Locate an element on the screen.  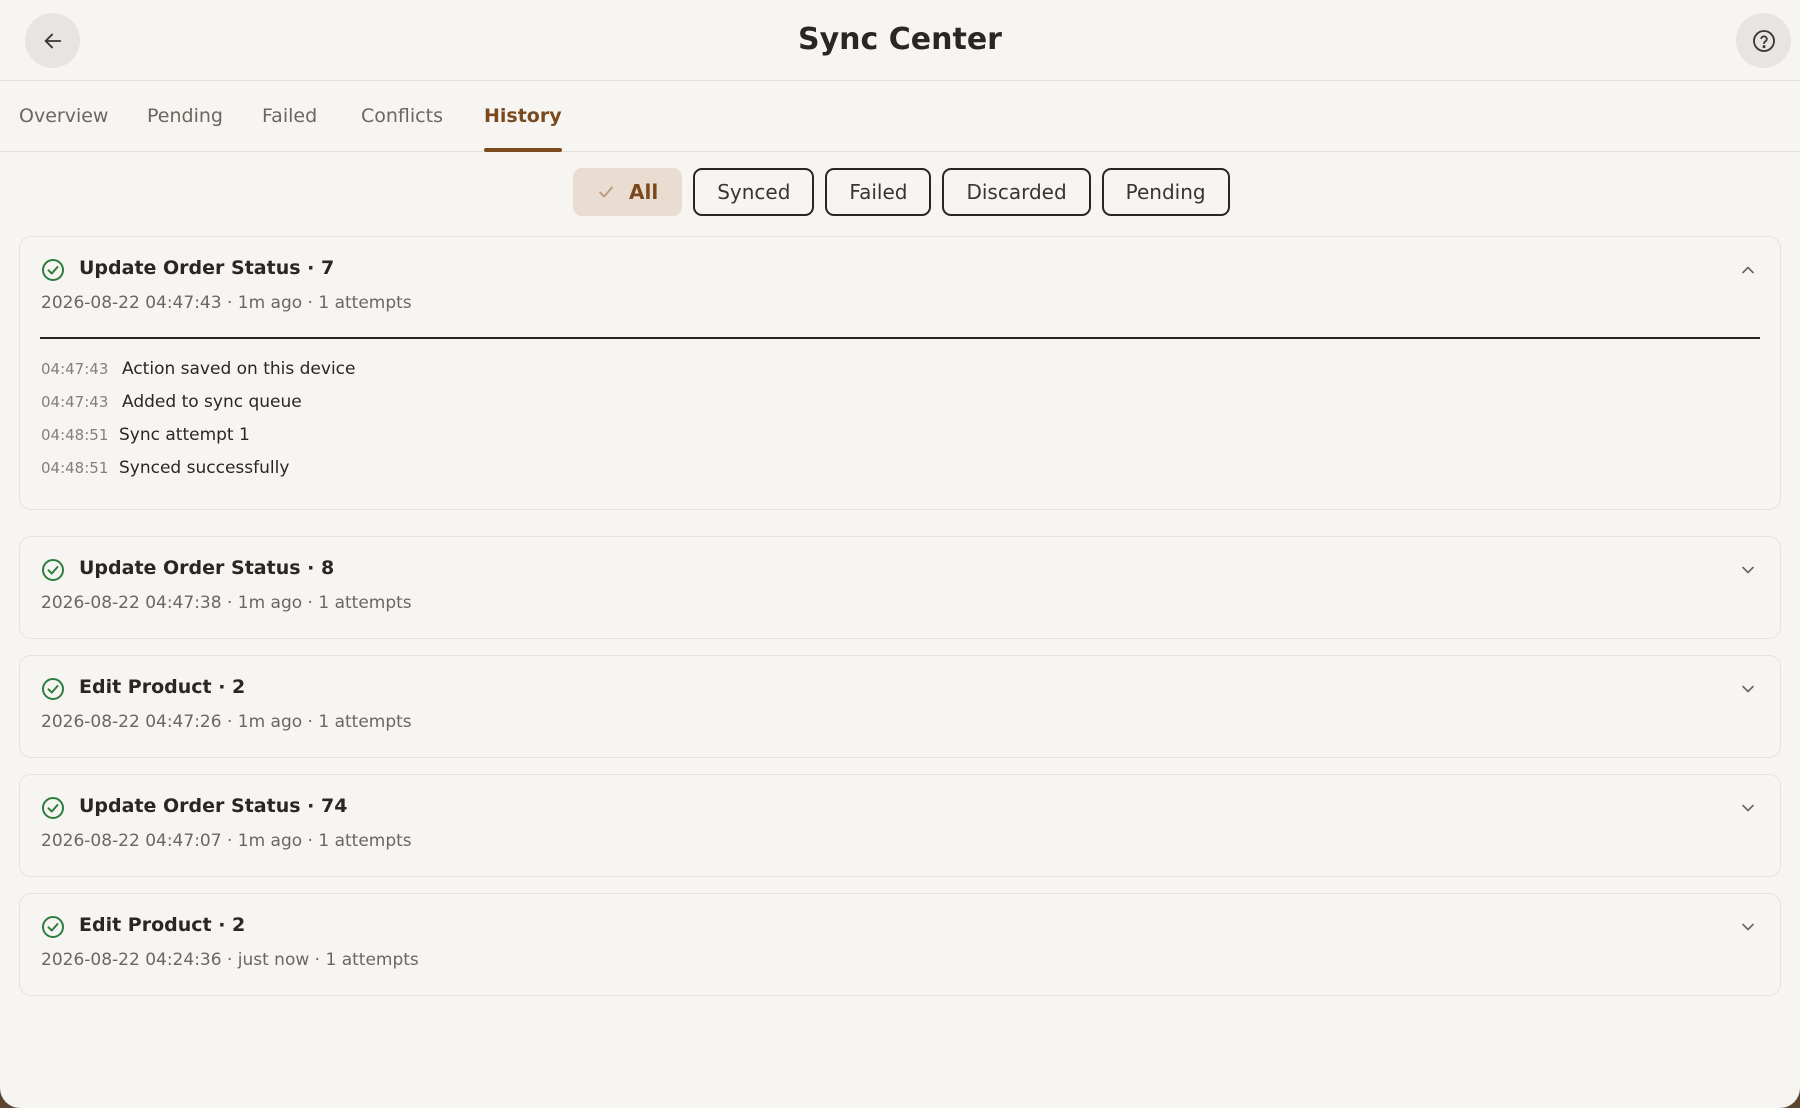
event-text: Synced successfully is located at coordinates (204, 468).